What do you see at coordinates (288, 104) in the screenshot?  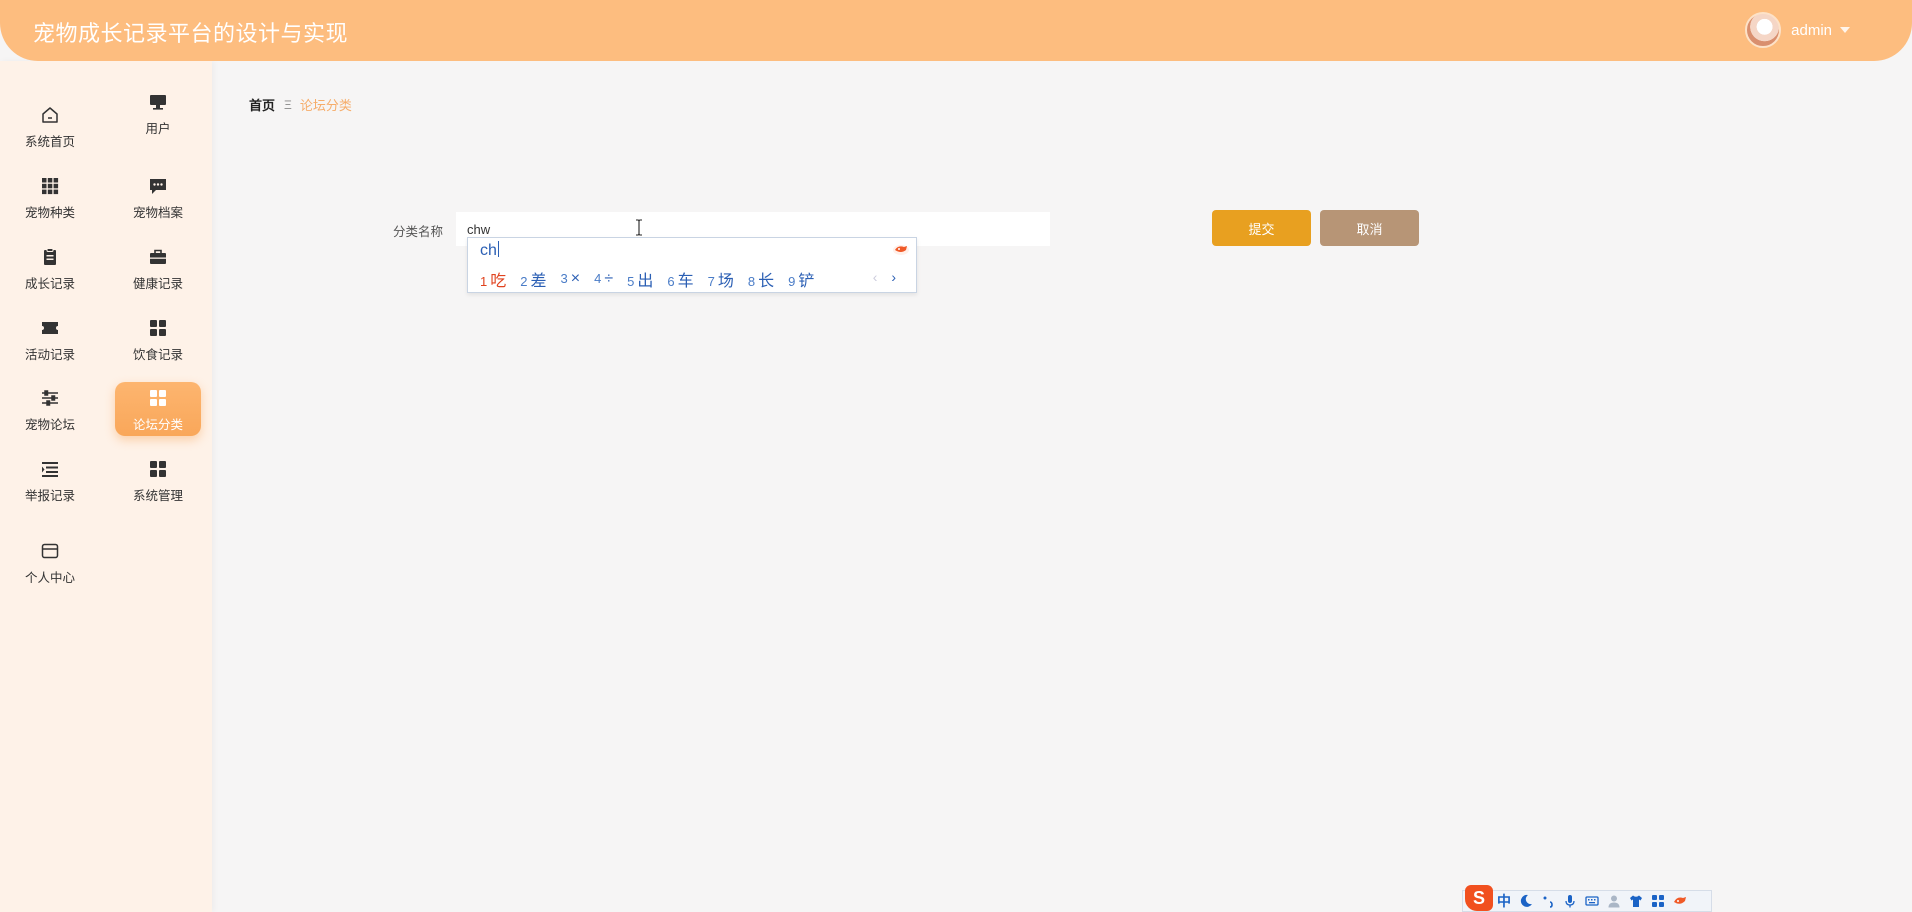 I see `breadcrumb-separator-icon: Ξ` at bounding box center [288, 104].